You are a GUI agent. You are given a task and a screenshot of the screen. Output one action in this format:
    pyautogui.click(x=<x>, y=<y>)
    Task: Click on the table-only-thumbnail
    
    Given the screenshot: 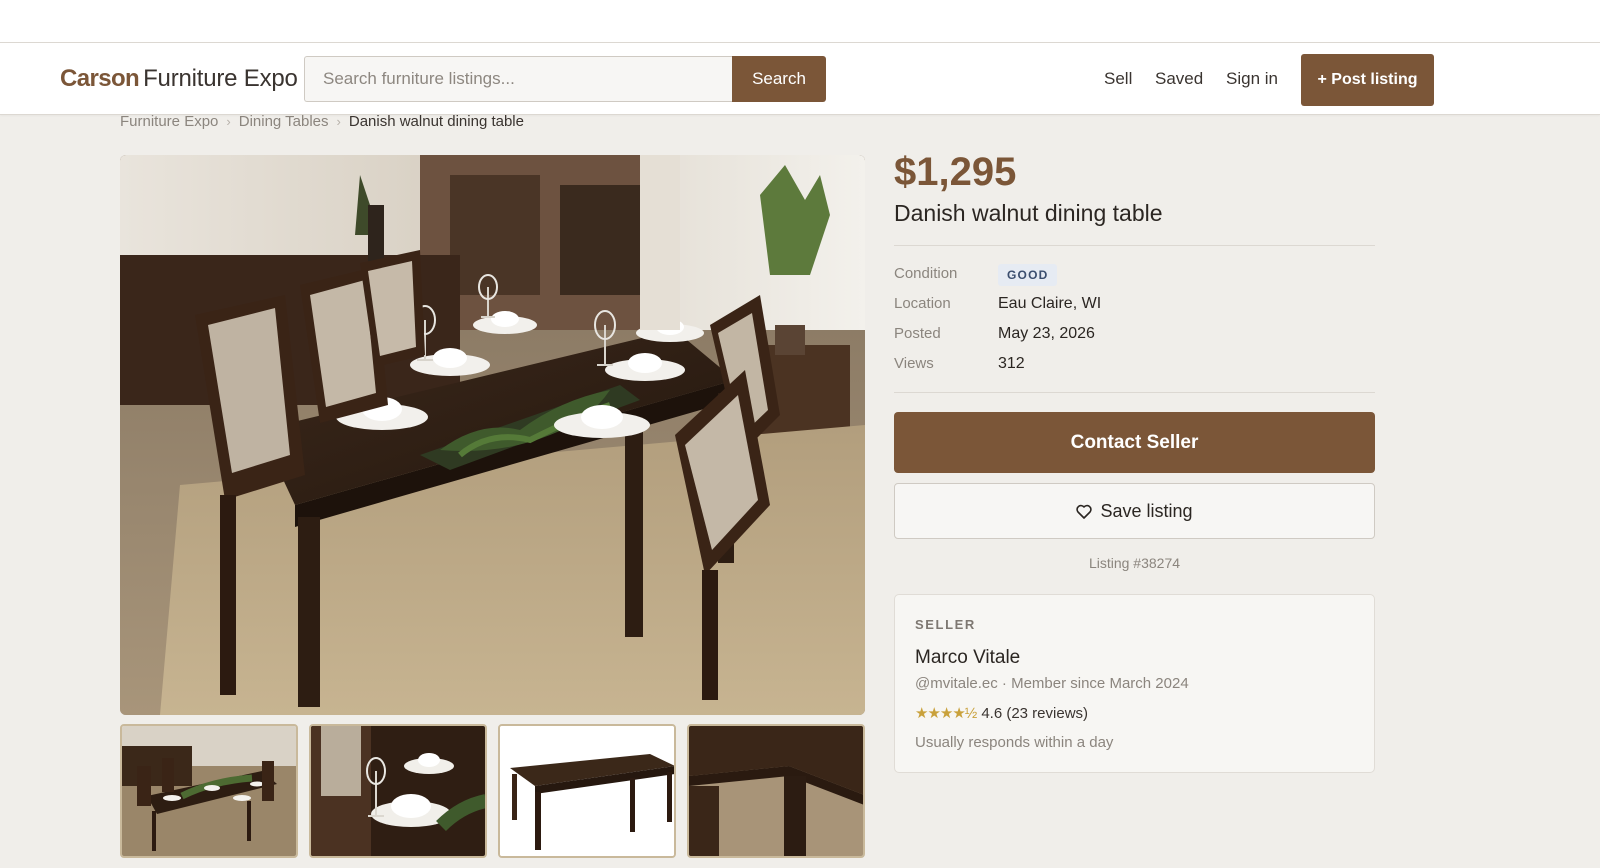 What is the action you would take?
    pyautogui.click(x=587, y=791)
    